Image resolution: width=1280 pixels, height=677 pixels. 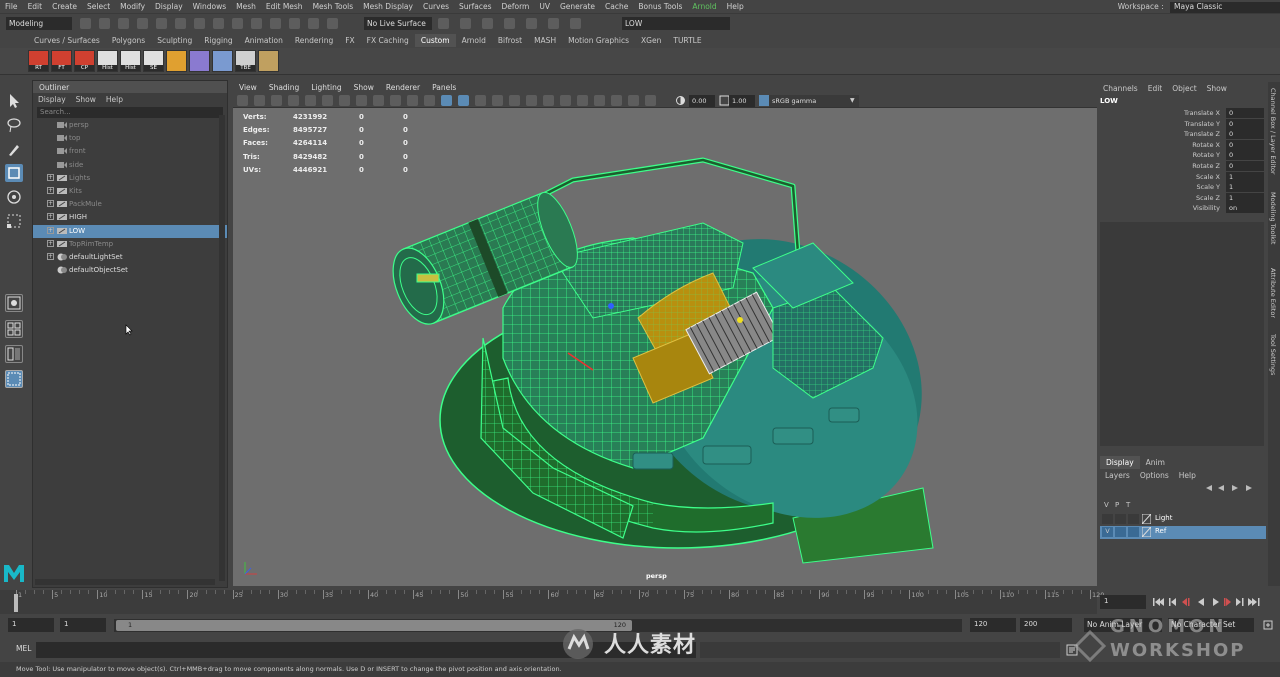 I want to click on xray-icon, so click(x=616, y=100).